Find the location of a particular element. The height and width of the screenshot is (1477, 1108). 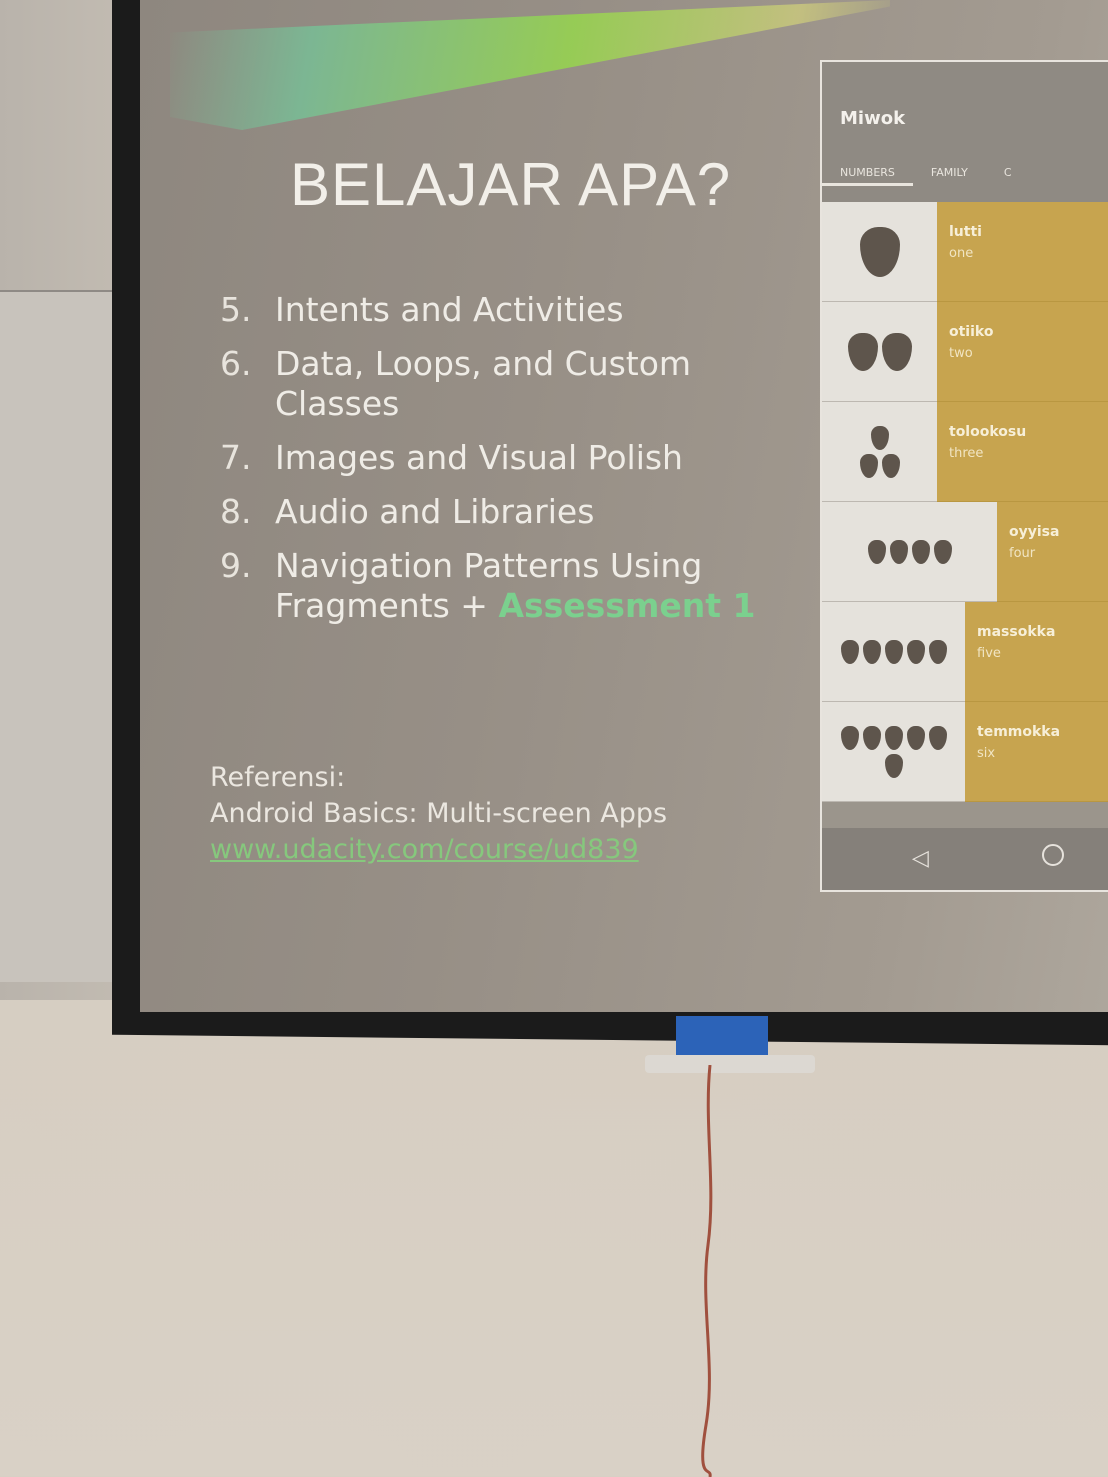

topic-item: 8. Audio and Libraries is located at coordinates (500, 512).